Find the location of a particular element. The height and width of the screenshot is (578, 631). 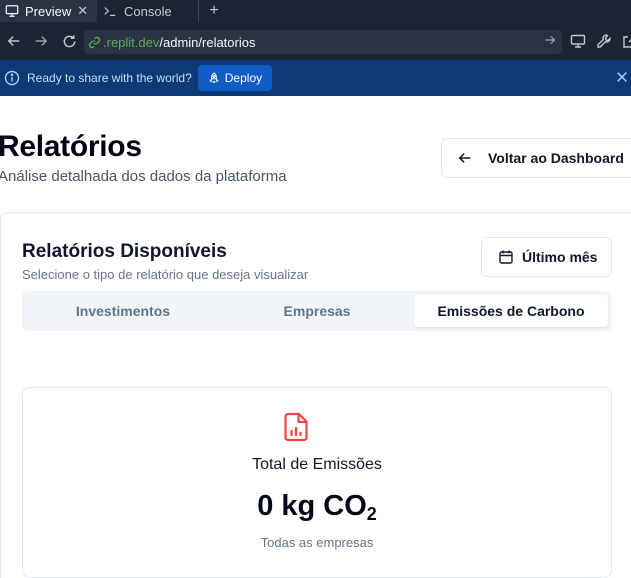

url-input: .replit.dev/admin/relatorios is located at coordinates (323, 42).